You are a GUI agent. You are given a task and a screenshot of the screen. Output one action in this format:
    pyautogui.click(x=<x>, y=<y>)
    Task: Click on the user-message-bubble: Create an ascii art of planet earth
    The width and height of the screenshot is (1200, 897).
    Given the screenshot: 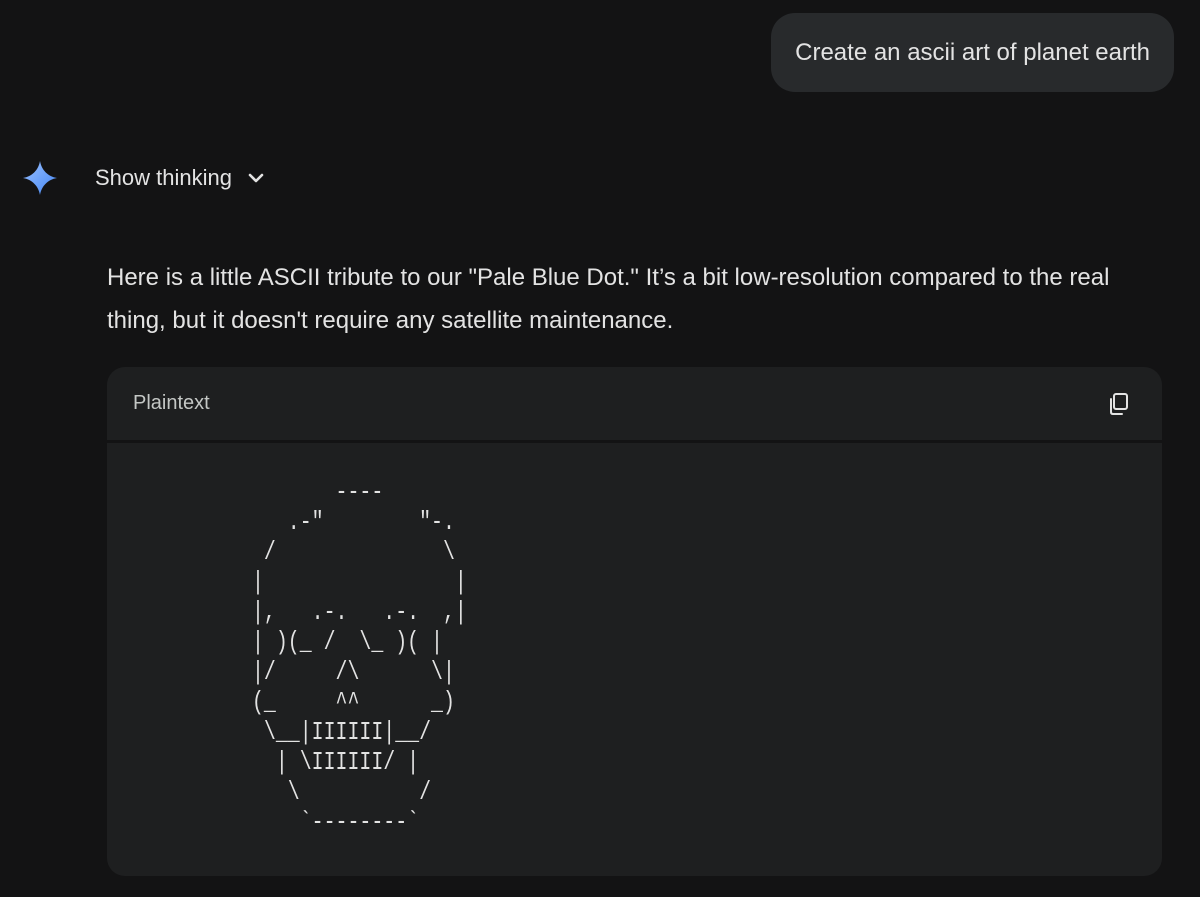 What is the action you would take?
    pyautogui.click(x=972, y=52)
    